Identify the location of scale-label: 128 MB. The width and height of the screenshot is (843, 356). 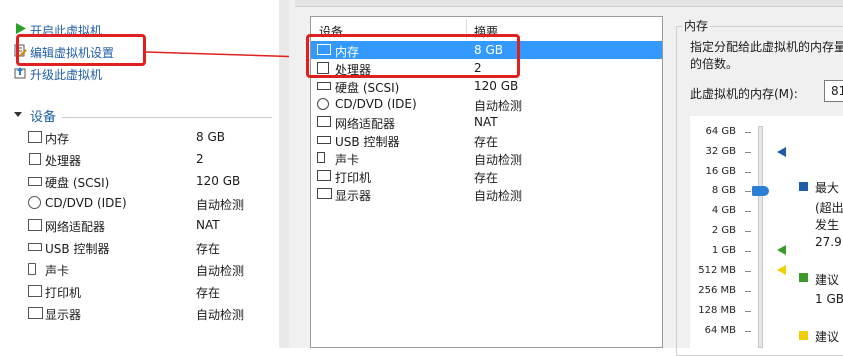
(717, 310).